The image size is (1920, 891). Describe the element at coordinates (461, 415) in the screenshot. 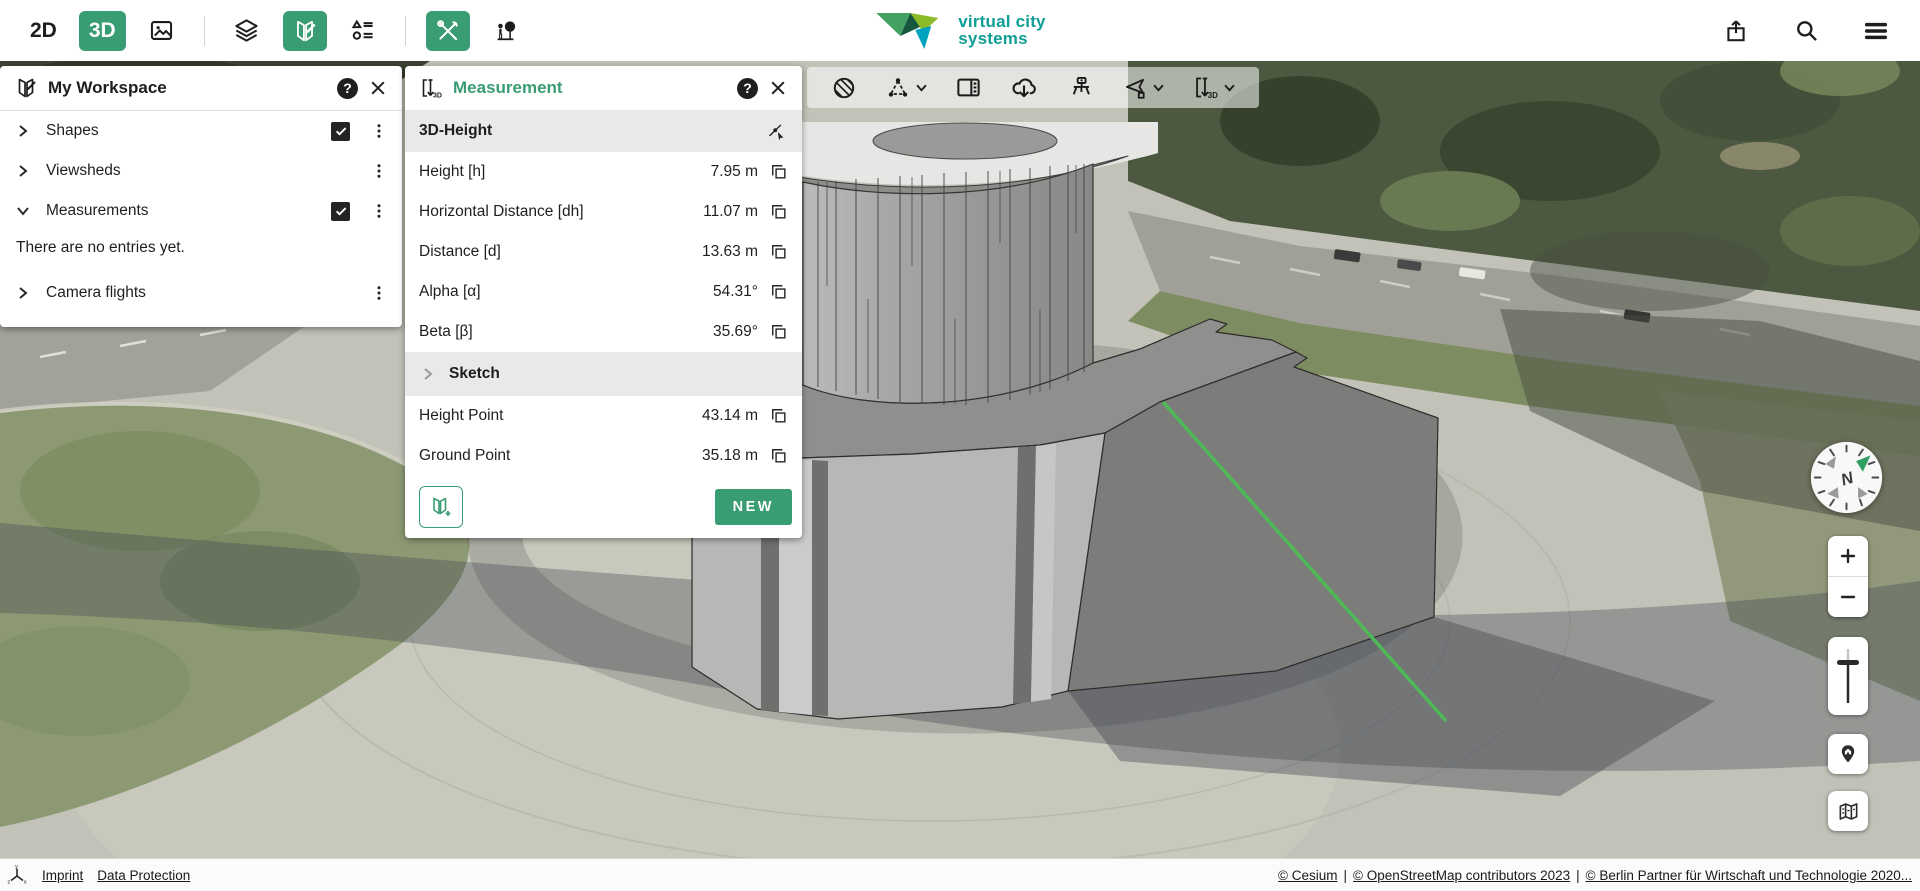

I see `measure-label: Height Point` at that location.